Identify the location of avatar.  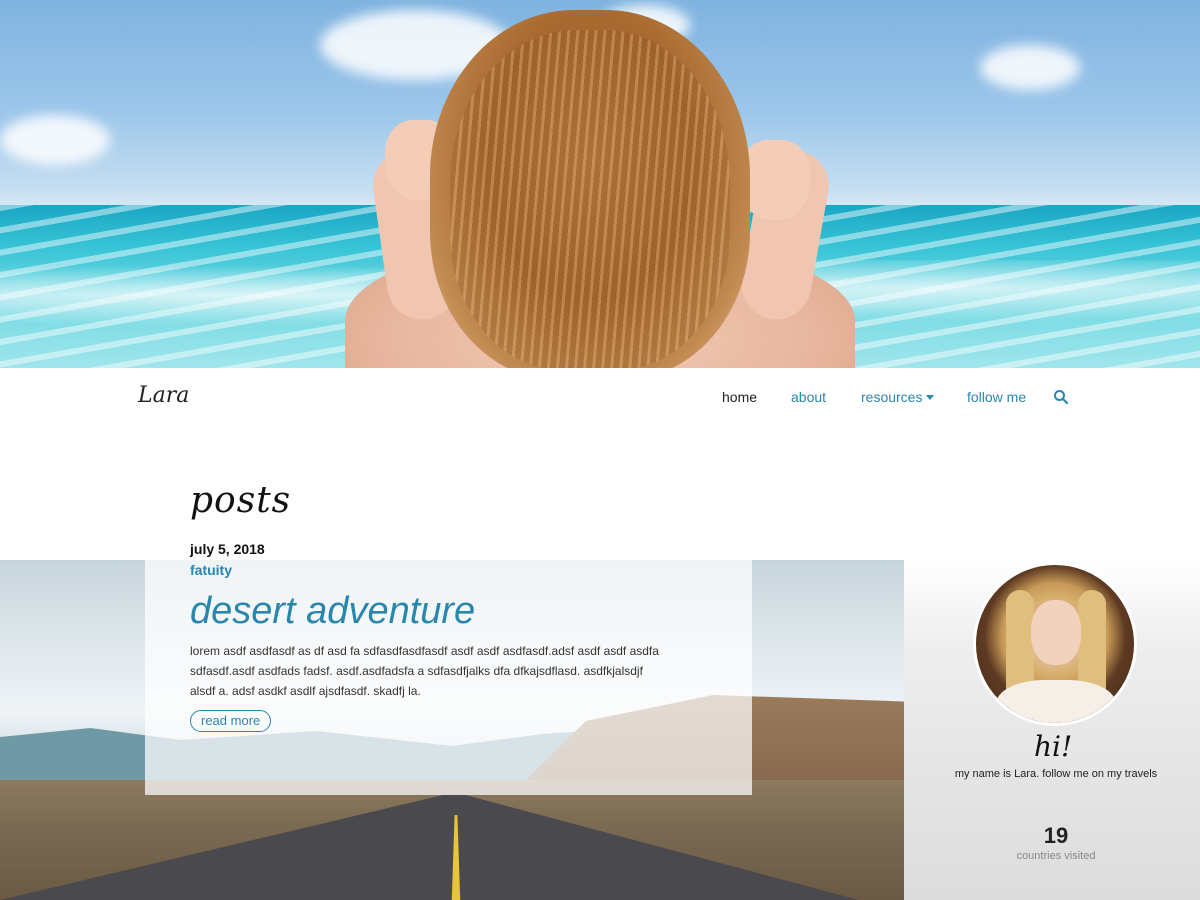
(1055, 644).